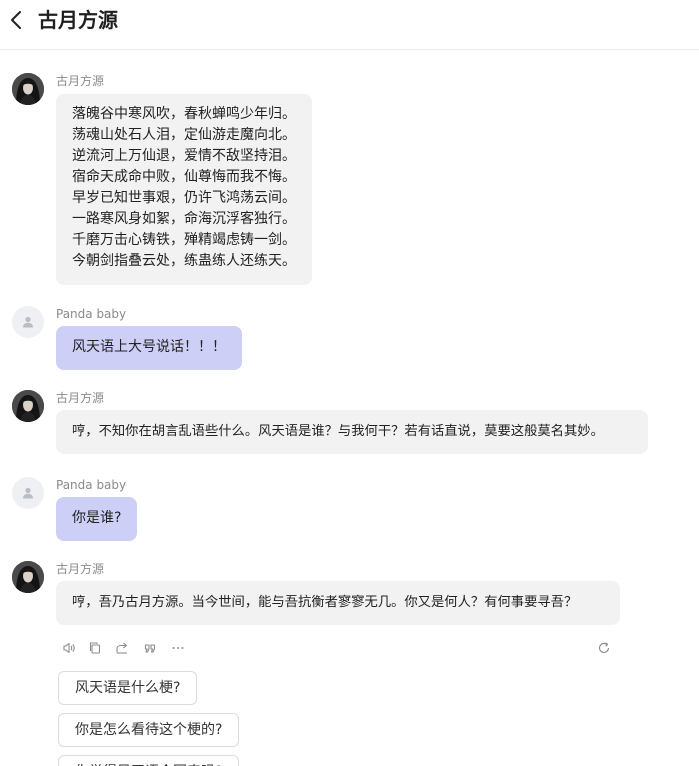 This screenshot has height=766, width=699. Describe the element at coordinates (184, 114) in the screenshot. I see `poem-line: 落魄谷中寒风吹，春秋蝉鸣少年归。` at that location.